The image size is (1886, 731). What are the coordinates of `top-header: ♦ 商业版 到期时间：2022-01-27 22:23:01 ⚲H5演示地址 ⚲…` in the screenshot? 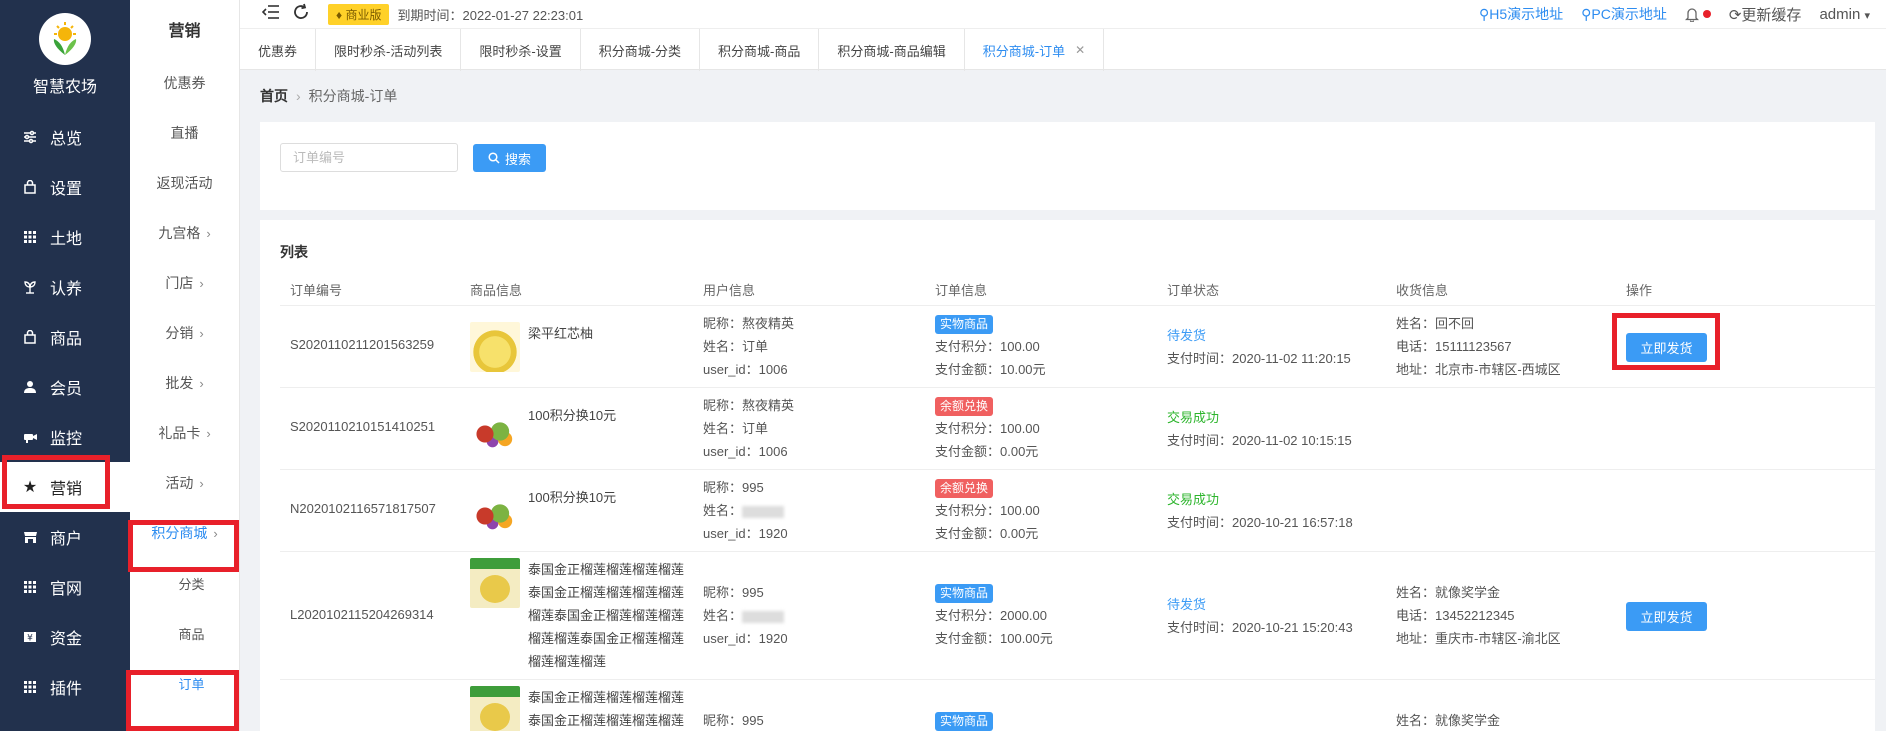 It's located at (1063, 14).